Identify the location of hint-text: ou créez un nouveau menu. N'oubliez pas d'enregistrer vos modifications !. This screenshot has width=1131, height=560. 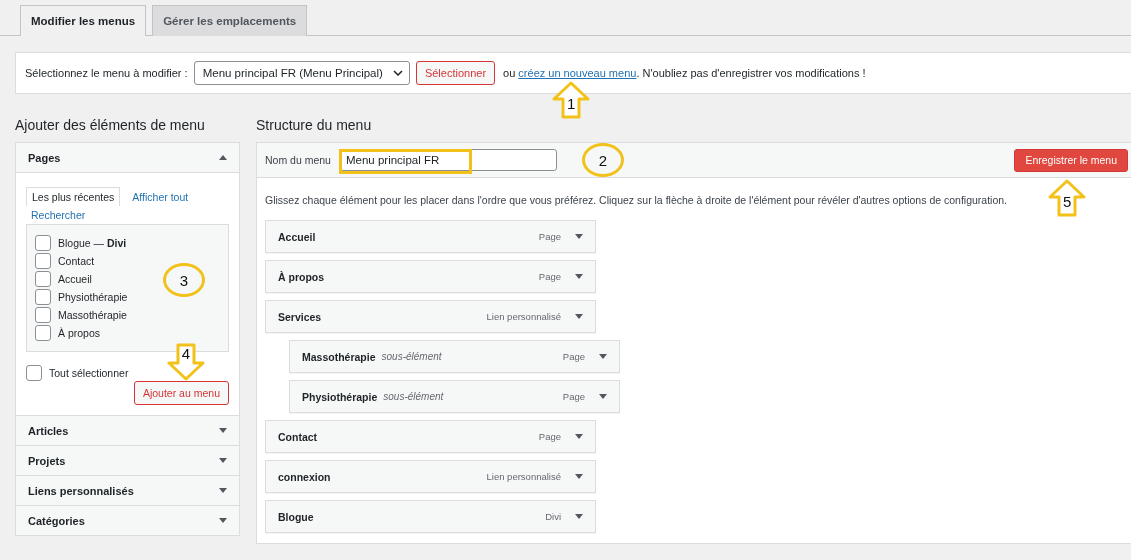
(684, 73).